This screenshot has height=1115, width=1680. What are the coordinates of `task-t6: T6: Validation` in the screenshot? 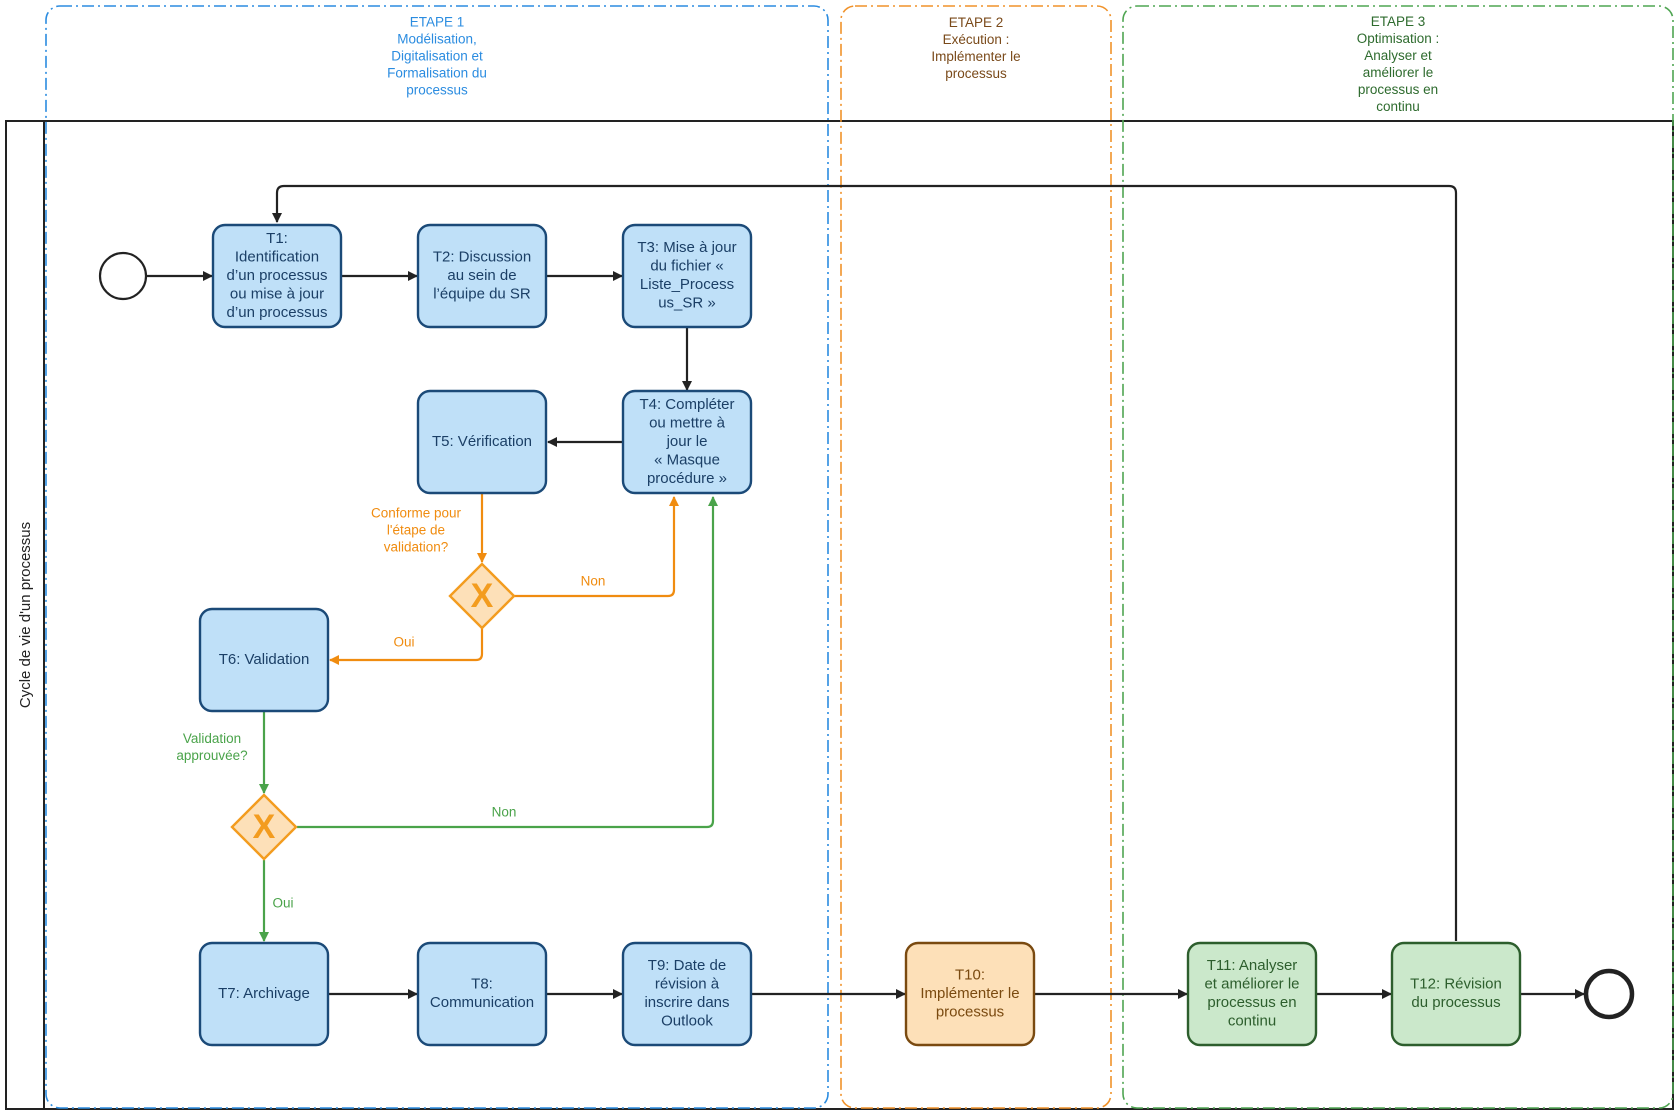 It's located at (264, 660).